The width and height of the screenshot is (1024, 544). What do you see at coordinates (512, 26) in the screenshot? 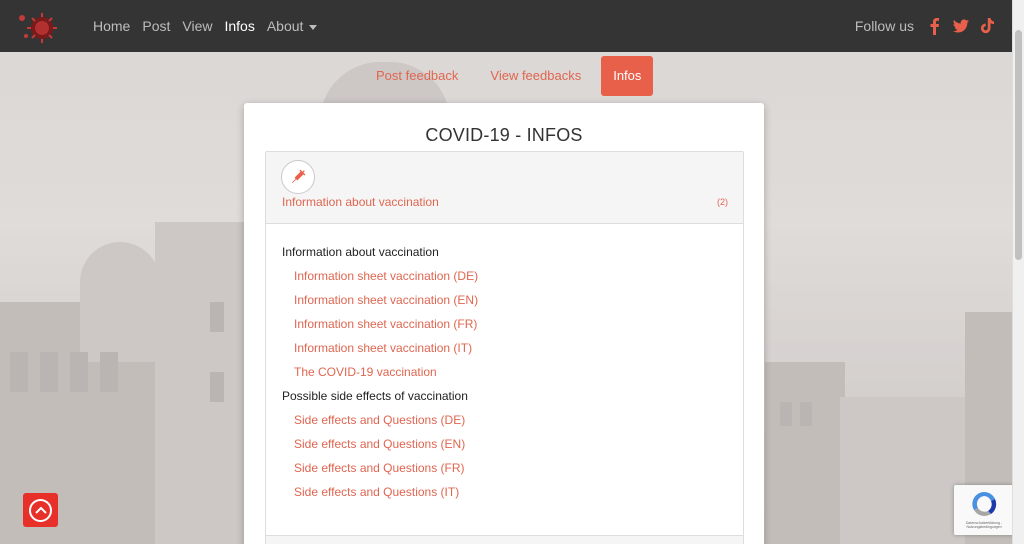
I see `top-navbar: Home Post View Infos About Follow us` at bounding box center [512, 26].